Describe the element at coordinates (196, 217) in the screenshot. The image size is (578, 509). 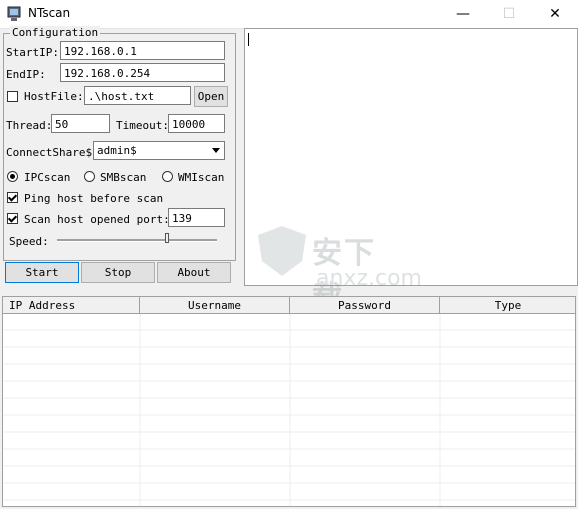
I see `port-field: 139` at that location.